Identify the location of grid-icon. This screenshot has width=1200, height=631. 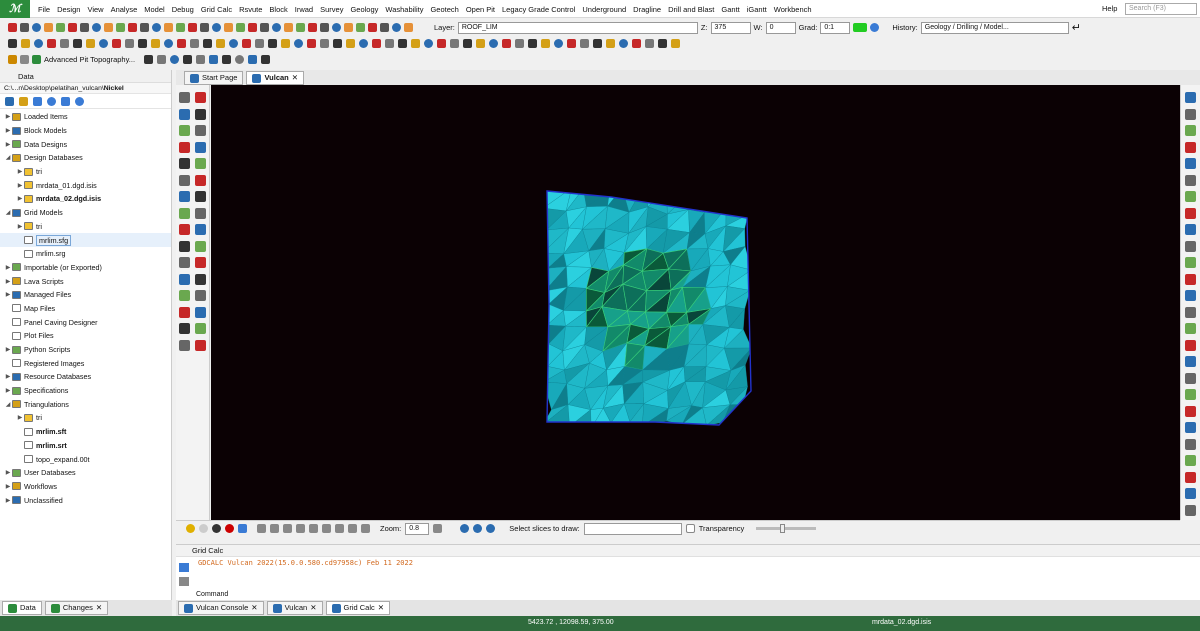
(37, 101).